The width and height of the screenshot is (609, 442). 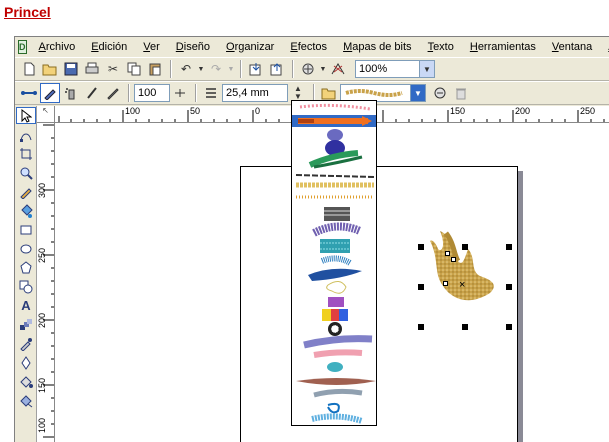 I want to click on fill-tool-paint-bucket-icon, so click(x=26, y=381).